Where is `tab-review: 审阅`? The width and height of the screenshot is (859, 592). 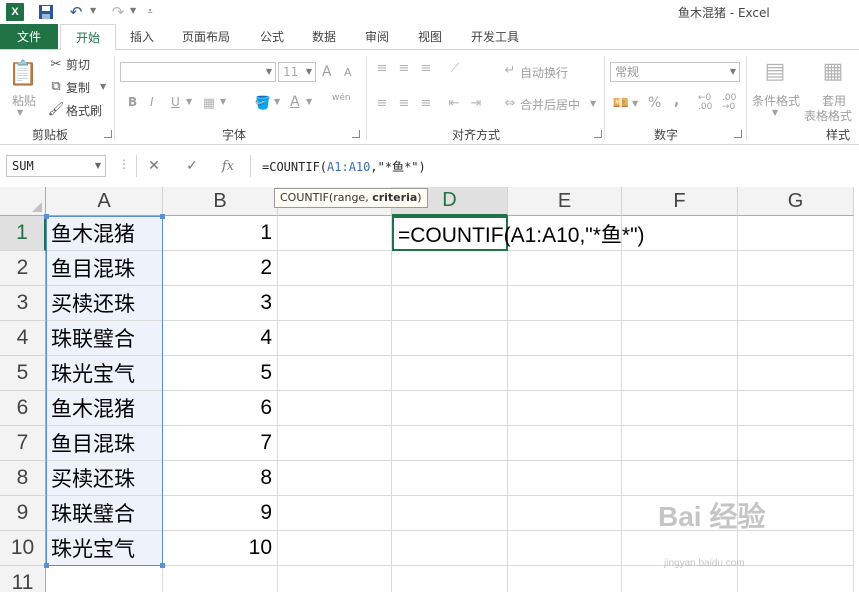 tab-review: 审阅 is located at coordinates (377, 36).